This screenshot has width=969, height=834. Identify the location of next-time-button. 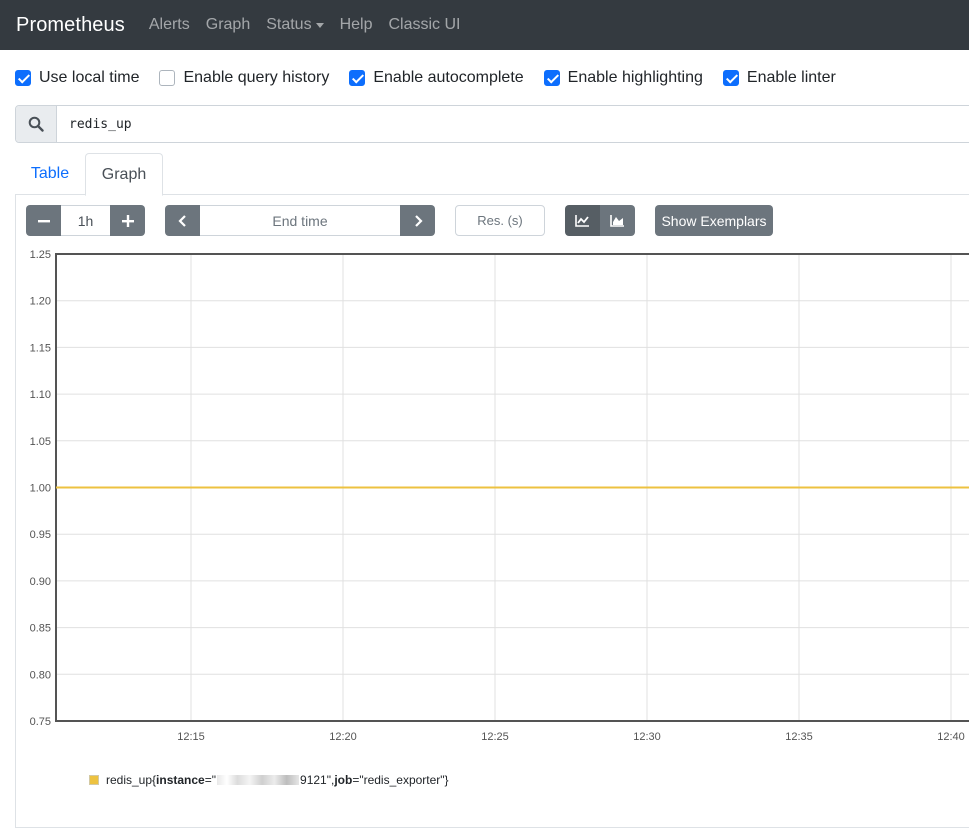
(417, 220).